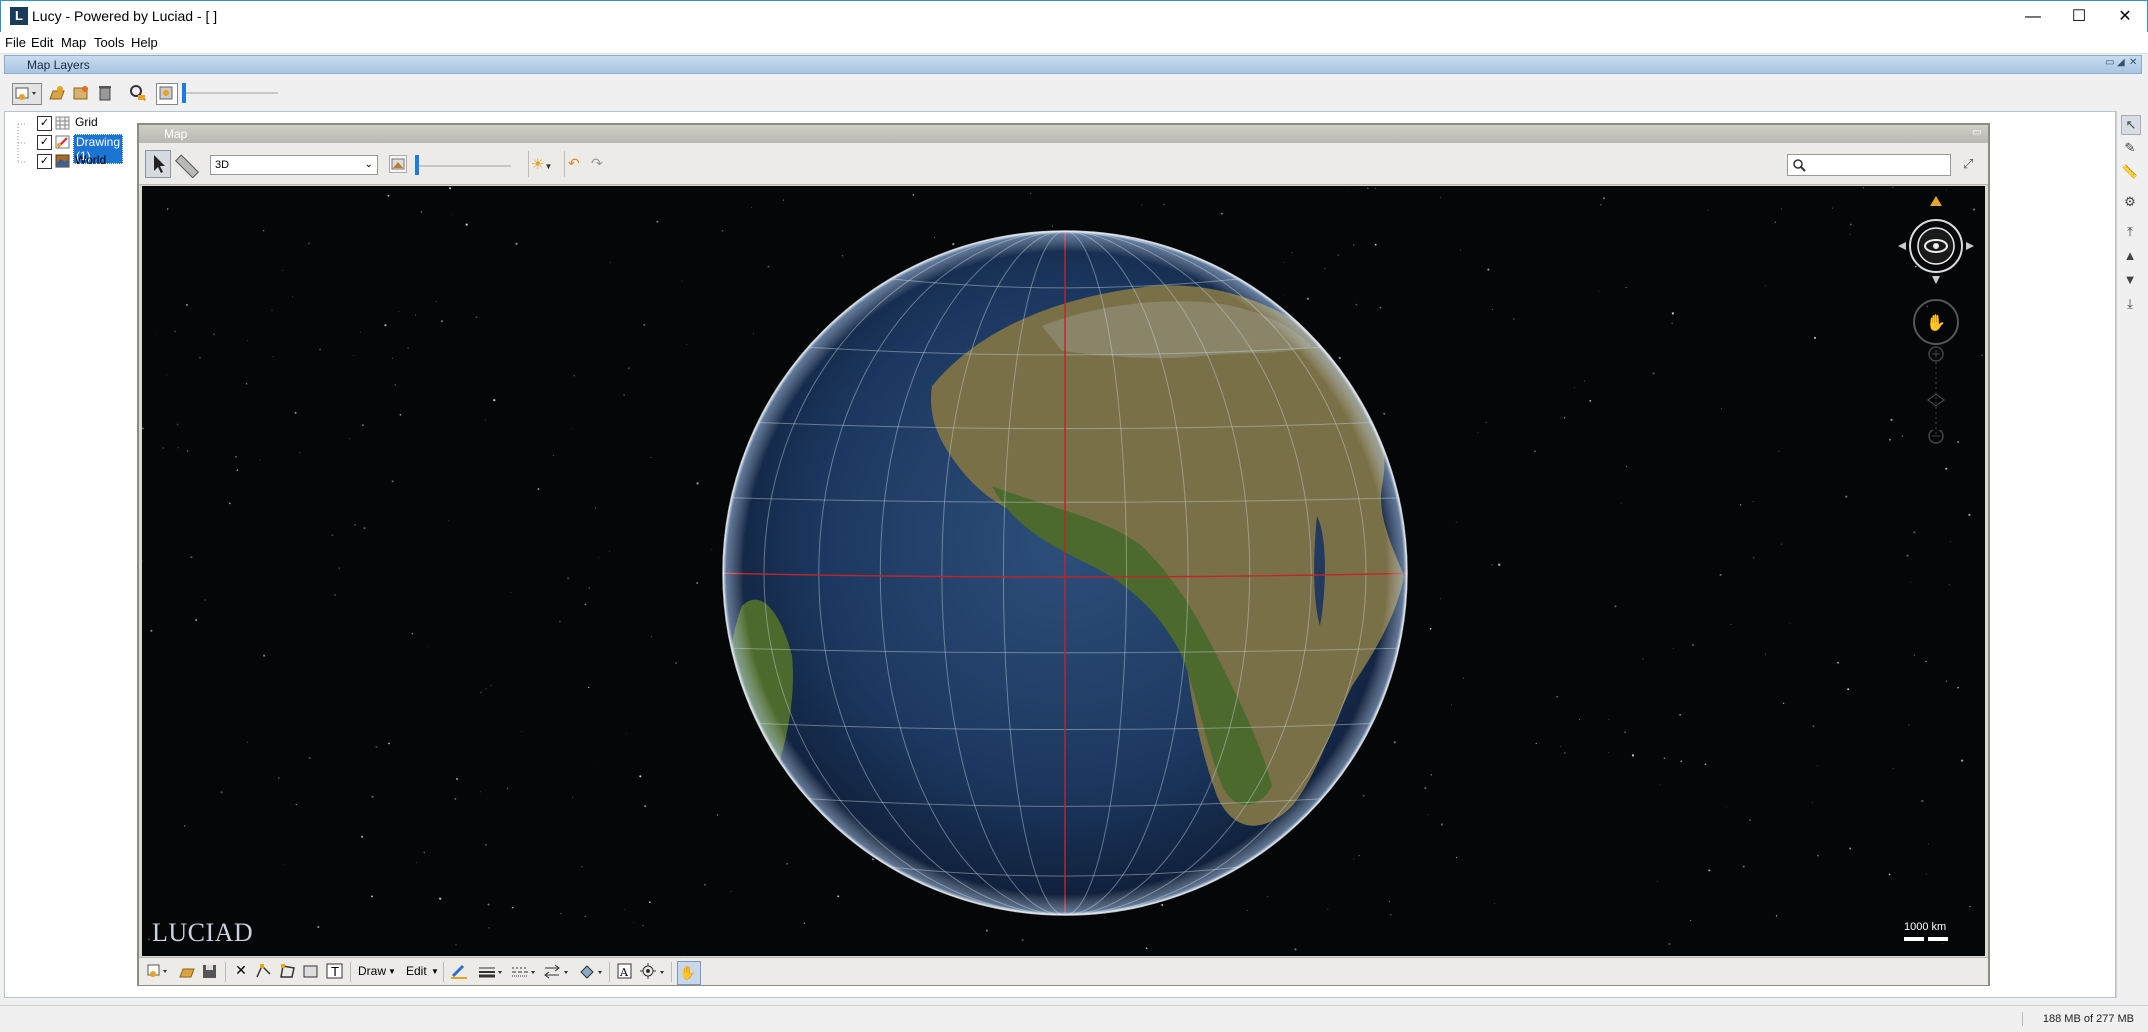 The width and height of the screenshot is (2148, 1032). Describe the element at coordinates (416, 971) in the screenshot. I see `edit-menu-button: Edit` at that location.